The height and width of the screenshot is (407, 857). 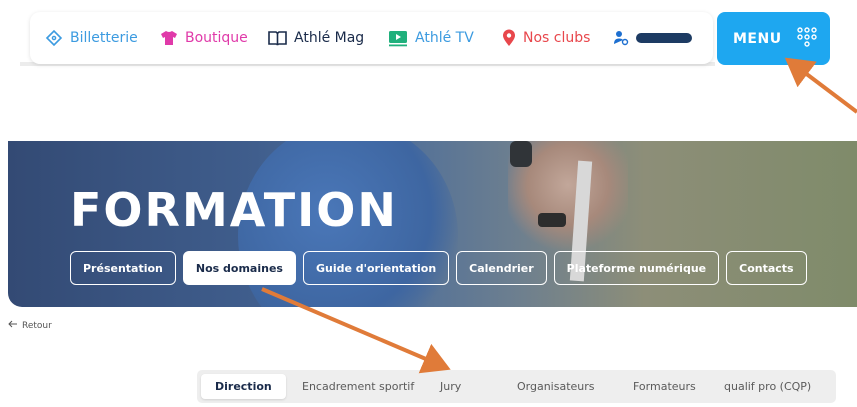 What do you see at coordinates (450, 386) in the screenshot?
I see `subtab-jury: Jury` at bounding box center [450, 386].